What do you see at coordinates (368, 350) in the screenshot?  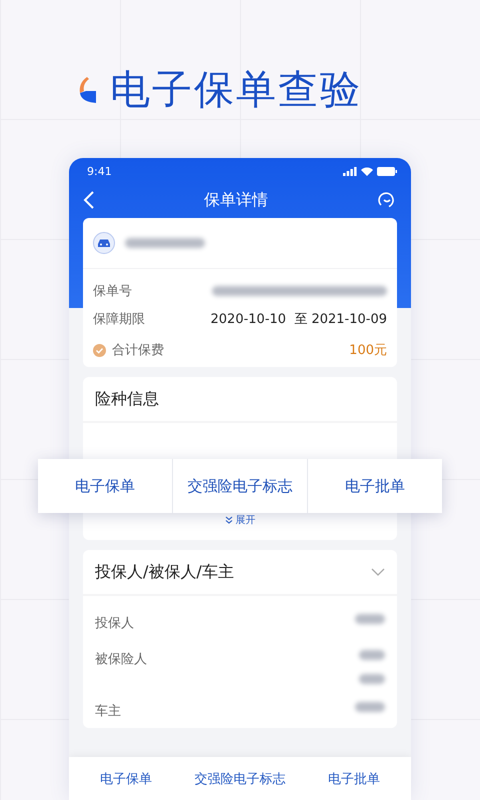 I see `total-amount: 100元` at bounding box center [368, 350].